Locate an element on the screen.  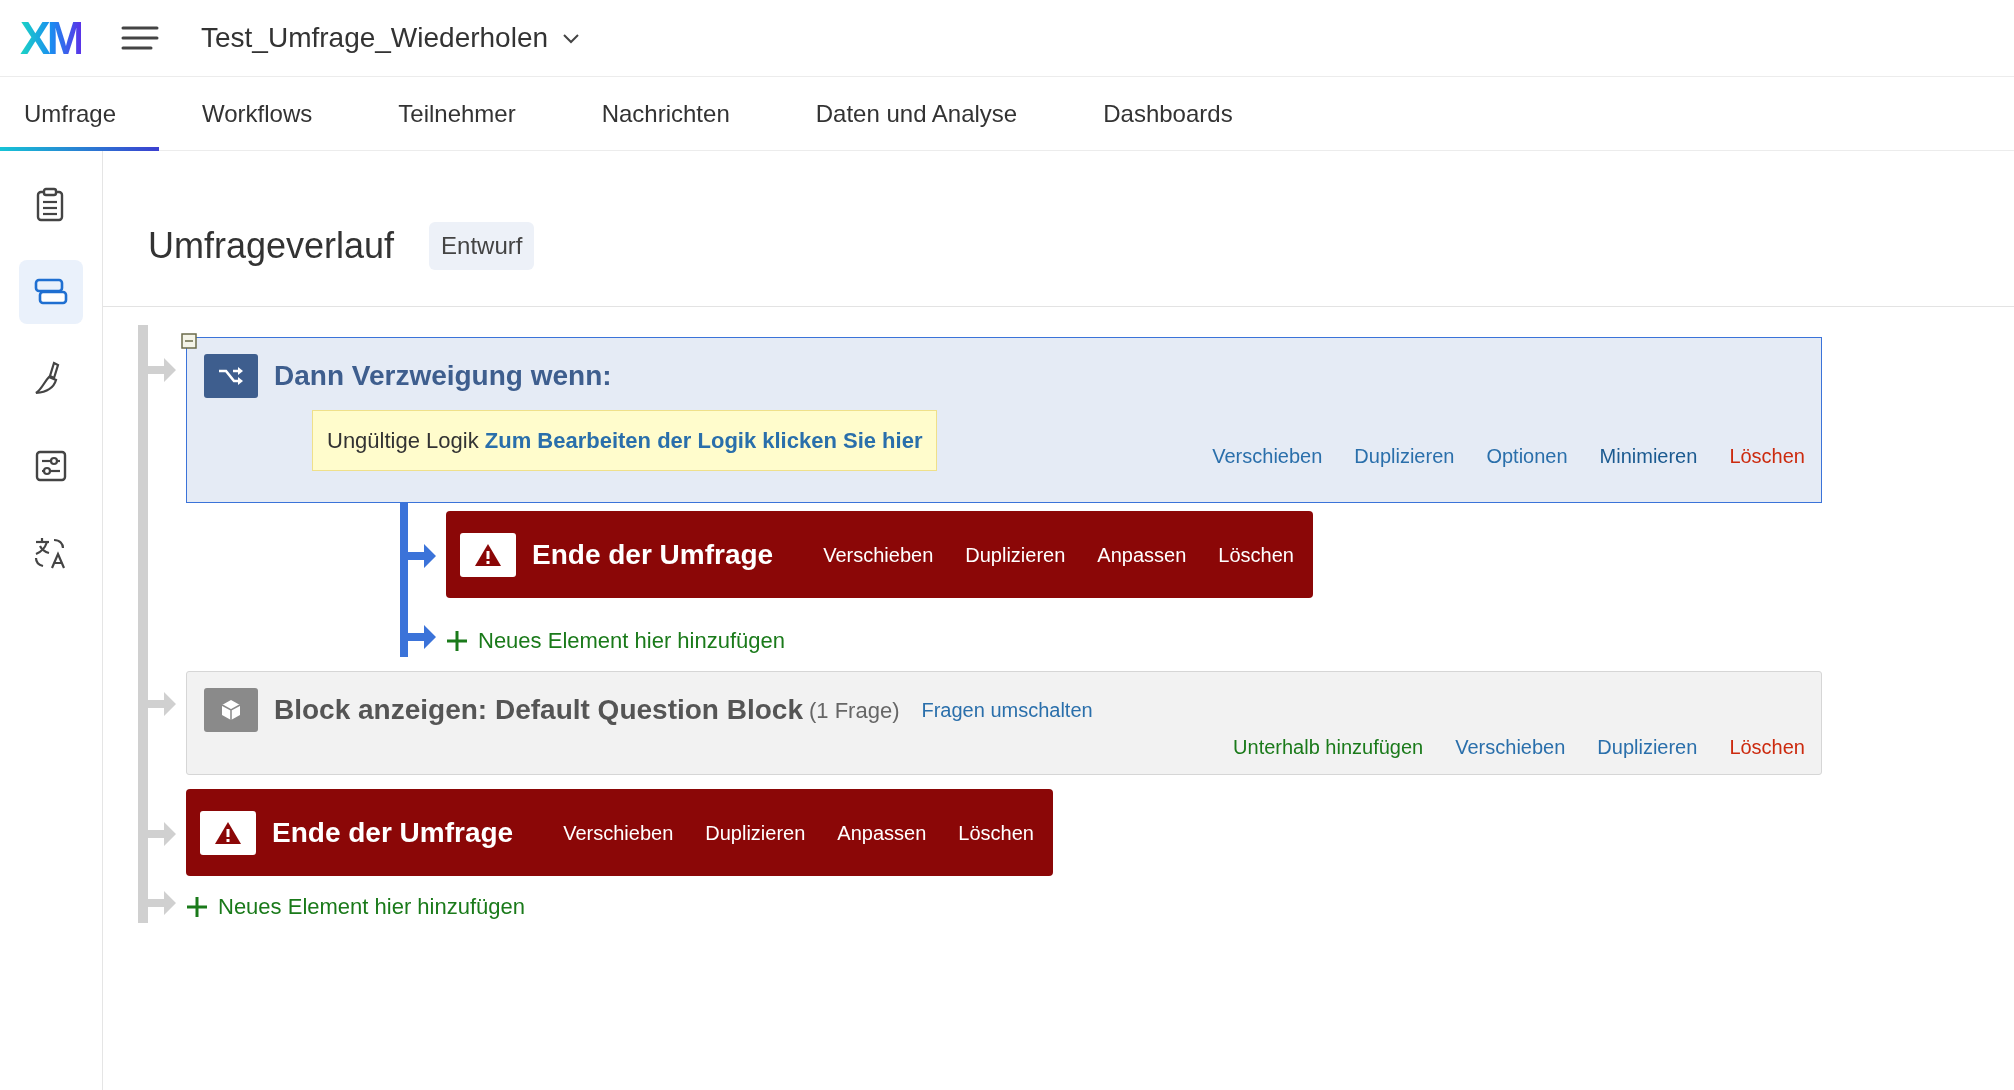
edit-logic-link: Zum Bearbeiten der Logik klicken Sie hier is located at coordinates (703, 440).